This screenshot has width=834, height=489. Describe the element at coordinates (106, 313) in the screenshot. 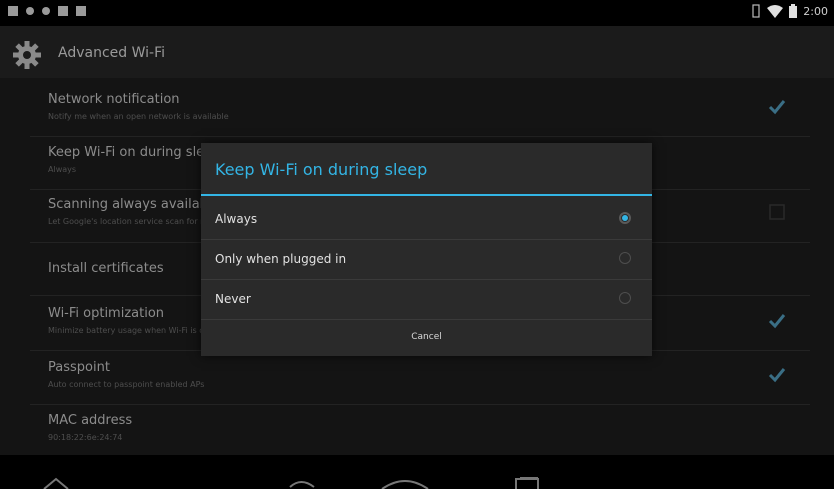

I see `setting-title: Wi-Fi optimization` at that location.